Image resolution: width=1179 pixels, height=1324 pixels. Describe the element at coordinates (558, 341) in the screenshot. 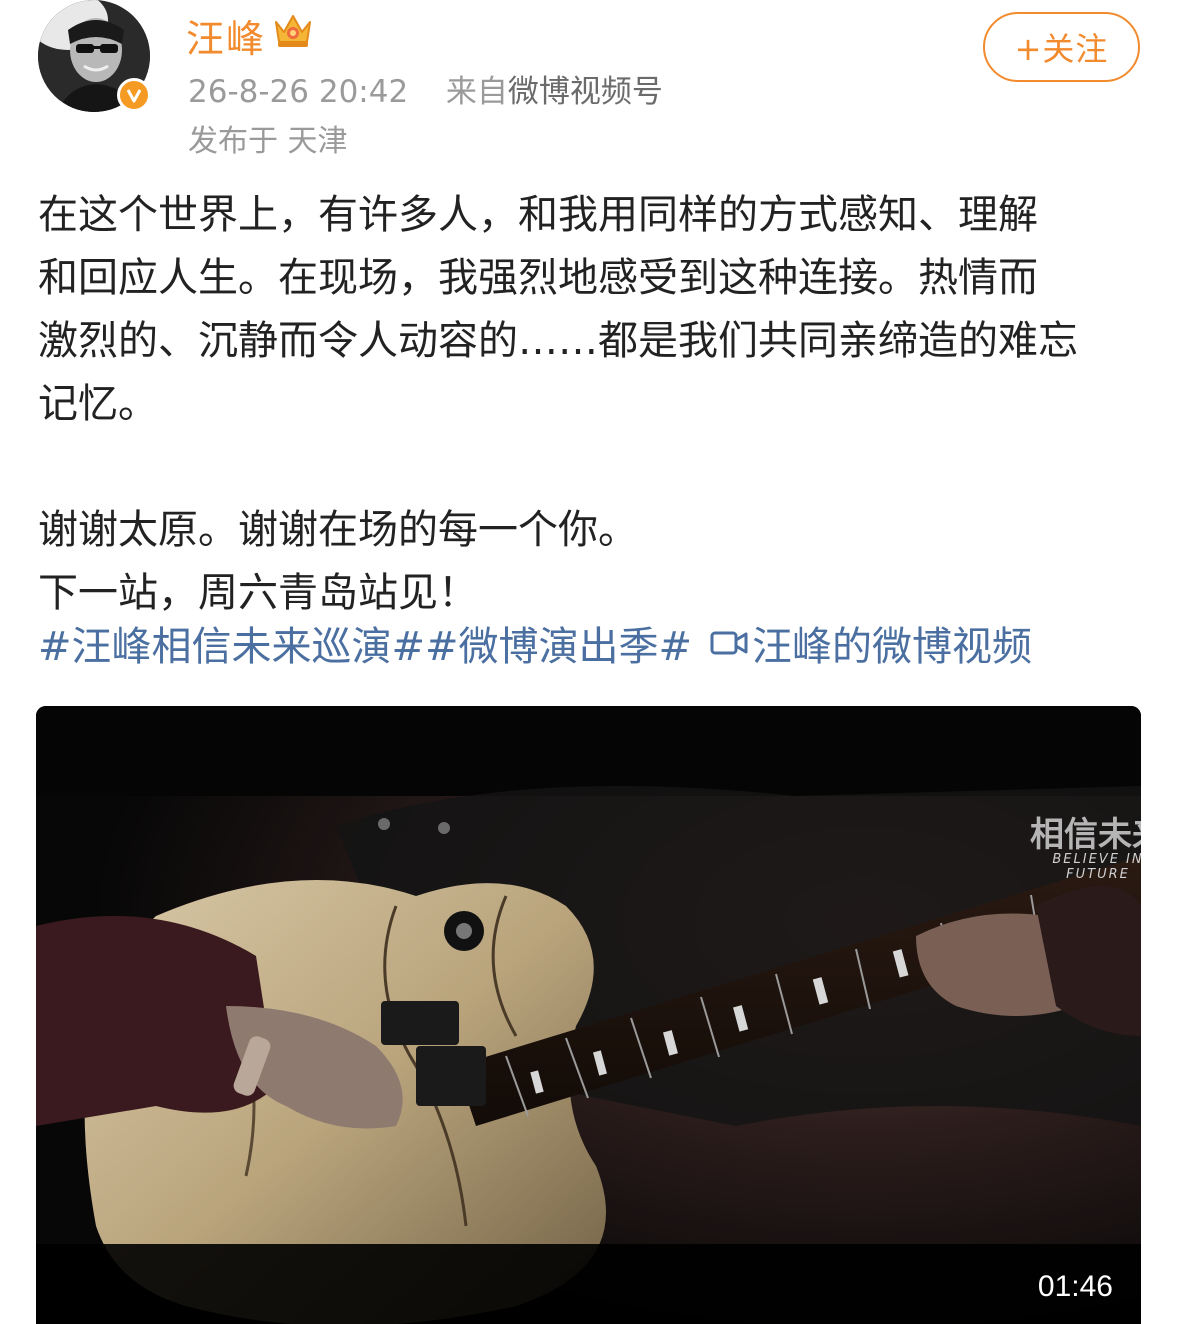

I see `post-line: 激烈的、沉静而令人动容的……都是我们共同亲缔造的难忘` at that location.